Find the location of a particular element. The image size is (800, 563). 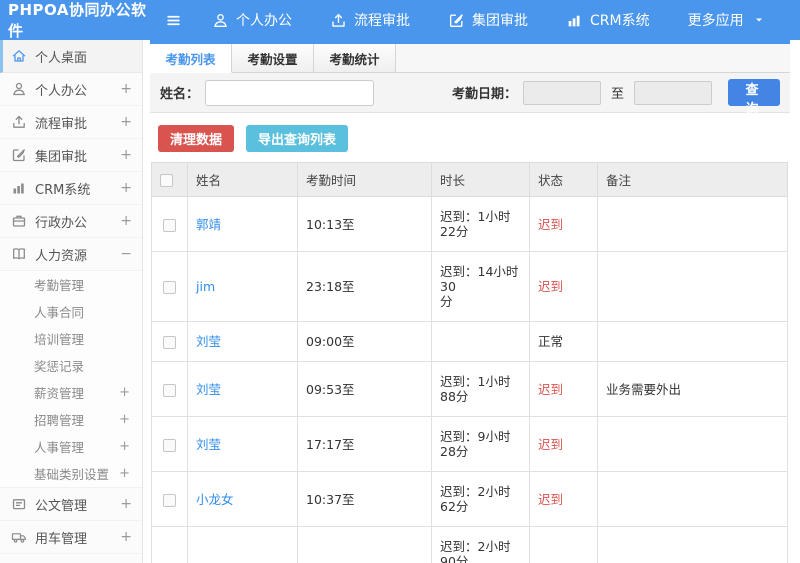

topnav-group-approval: 集团审批 is located at coordinates (488, 20).